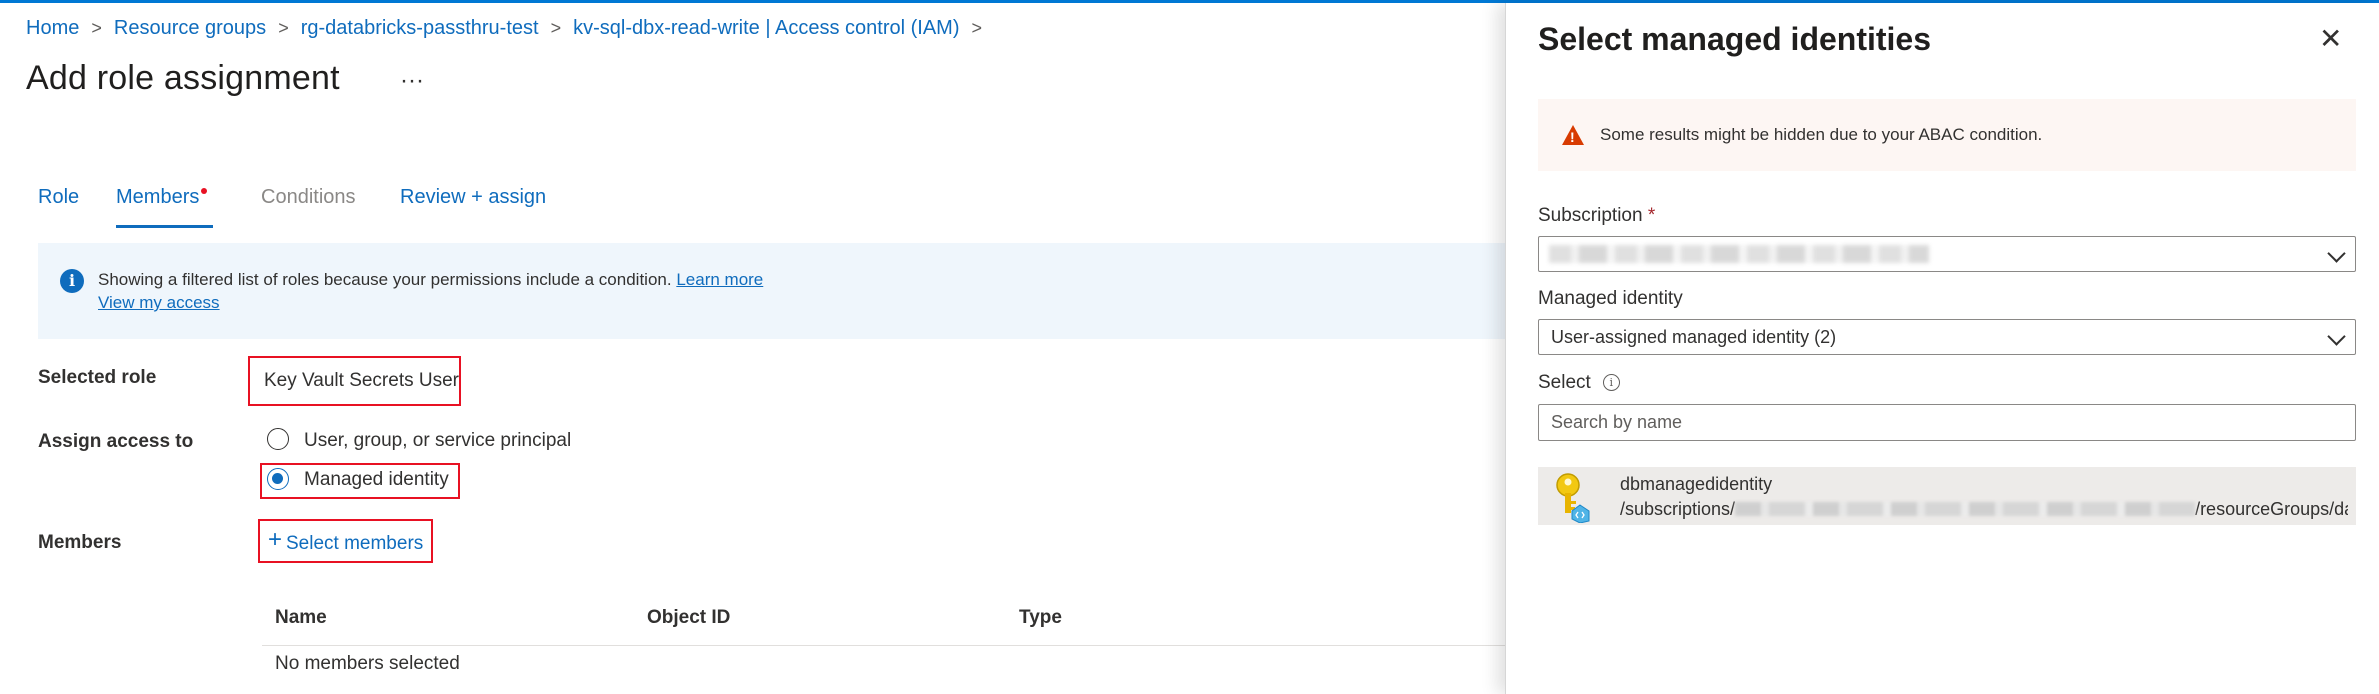 The width and height of the screenshot is (2379, 694). What do you see at coordinates (80, 542) in the screenshot?
I see `members-label: Members` at bounding box center [80, 542].